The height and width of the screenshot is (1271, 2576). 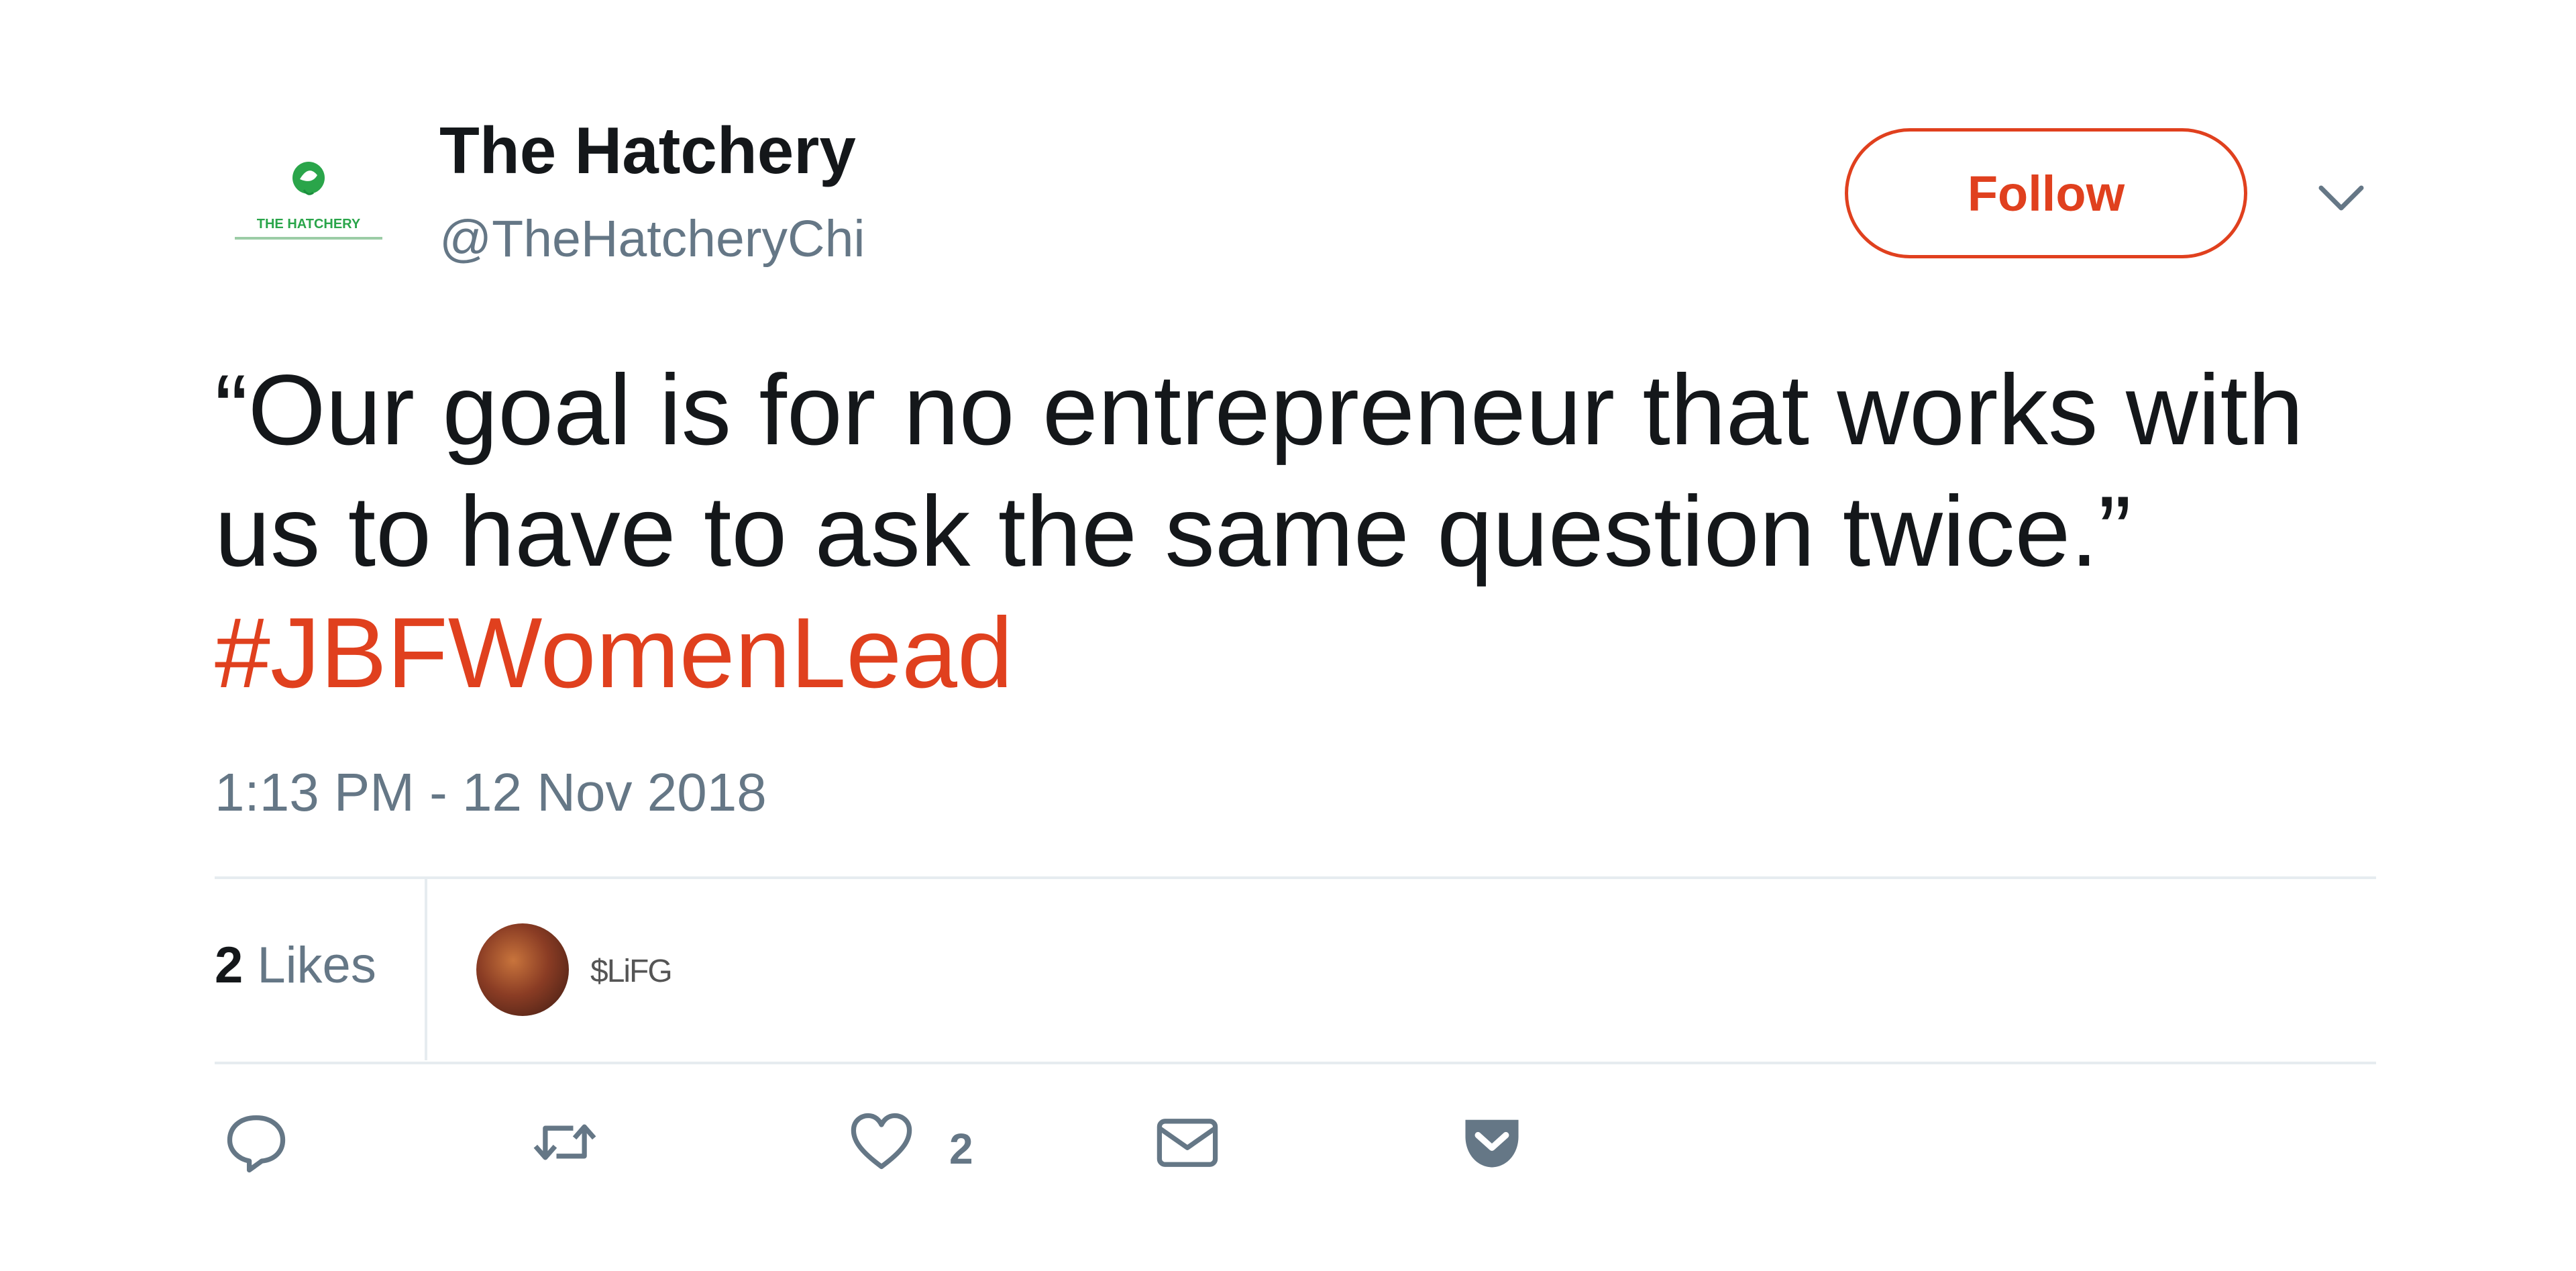 I want to click on dm-button, so click(x=1187, y=1142).